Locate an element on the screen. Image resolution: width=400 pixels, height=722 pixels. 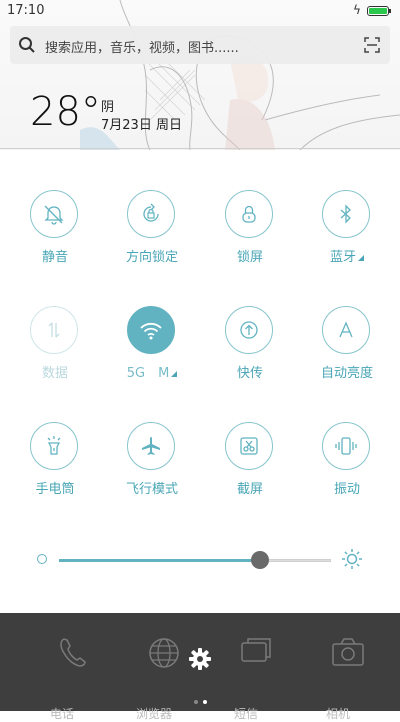
toggle-label: 振动 is located at coordinates (346, 489).